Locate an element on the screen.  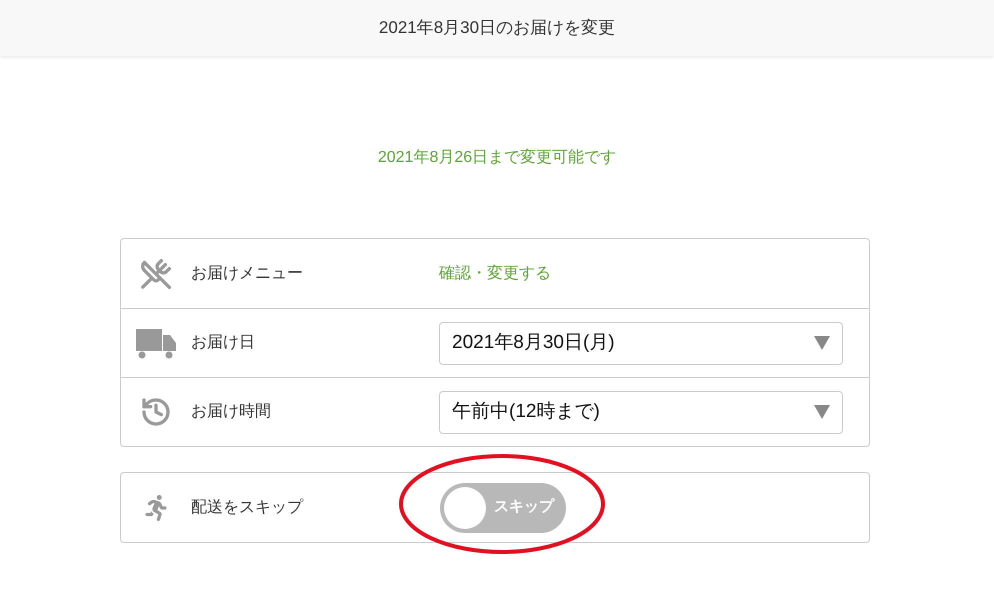
row-label: お届けメニュー is located at coordinates (247, 274).